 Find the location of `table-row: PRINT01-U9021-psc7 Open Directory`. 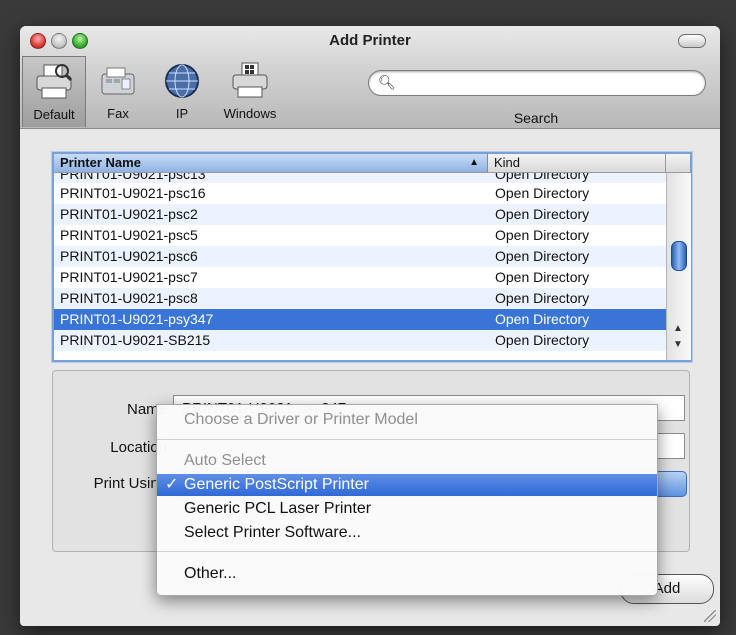

table-row: PRINT01-U9021-psc7 Open Directory is located at coordinates (360, 277).